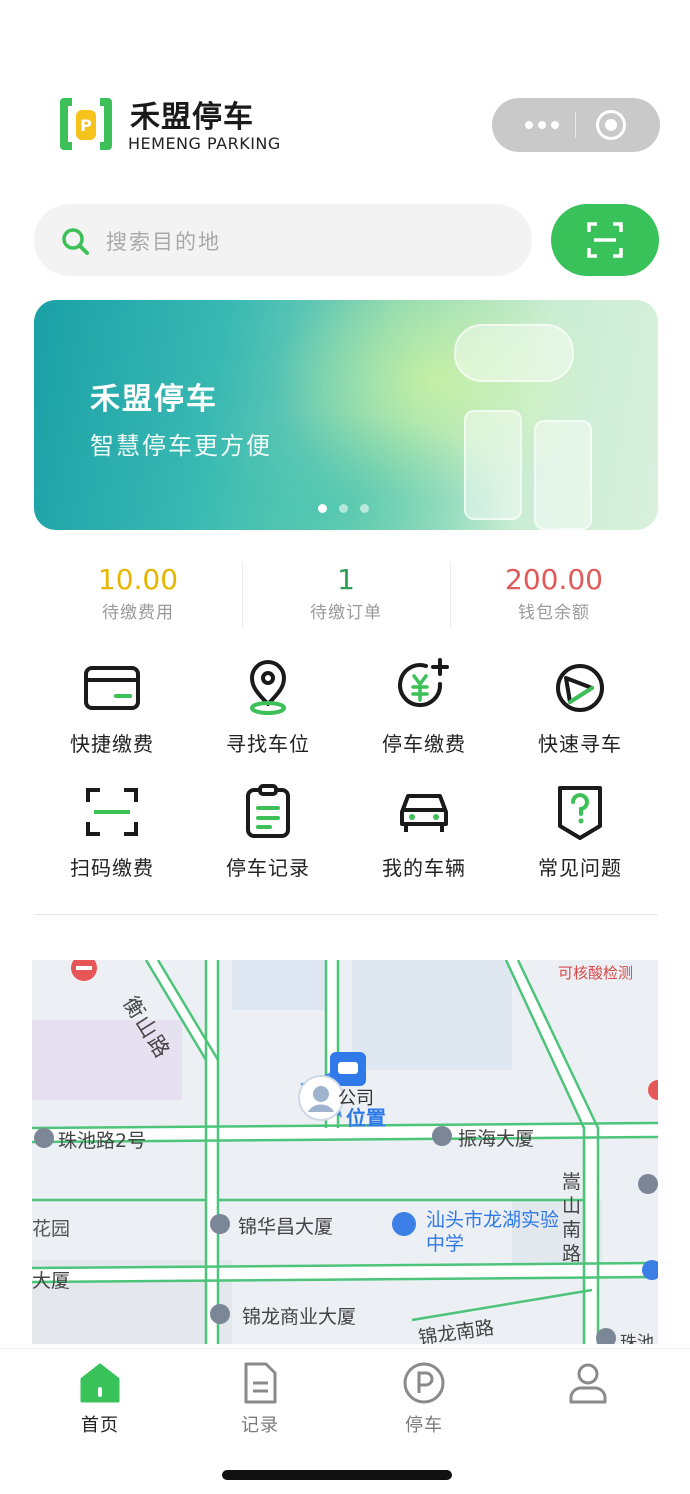 The image size is (690, 1494). Describe the element at coordinates (580, 868) in the screenshot. I see `feature-label: 常见问题` at that location.